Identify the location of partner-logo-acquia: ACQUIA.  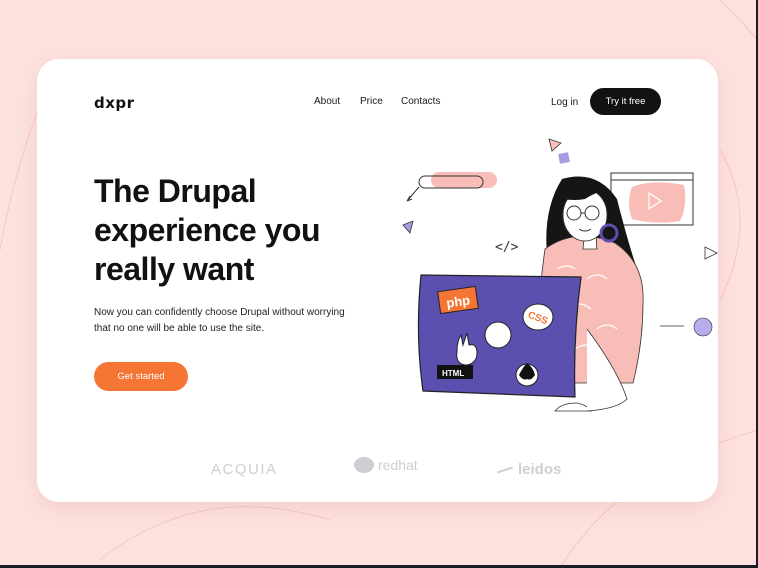
(244, 469).